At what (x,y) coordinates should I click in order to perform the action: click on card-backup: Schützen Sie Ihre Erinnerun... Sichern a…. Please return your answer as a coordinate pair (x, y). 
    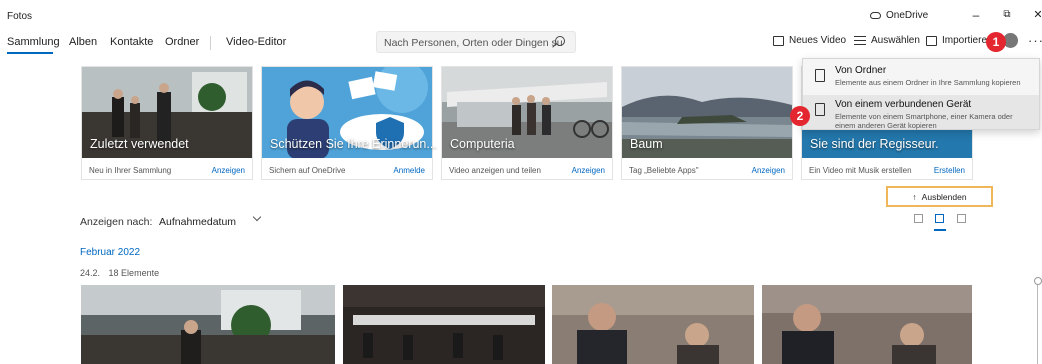
    Looking at the image, I should click on (349, 123).